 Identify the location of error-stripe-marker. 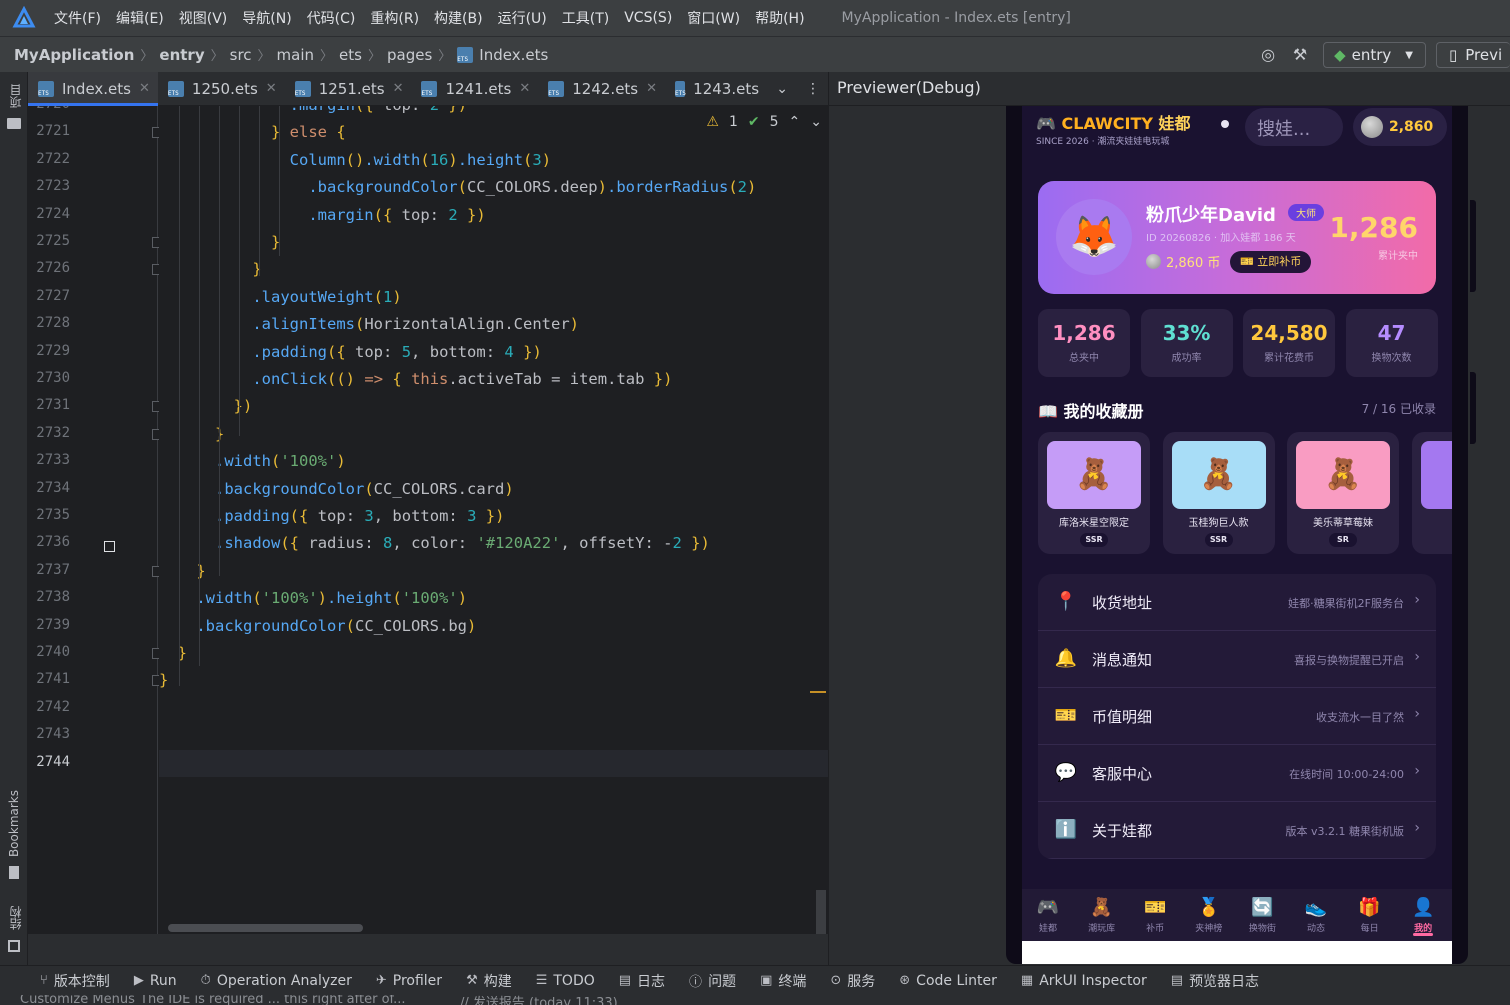
(818, 692).